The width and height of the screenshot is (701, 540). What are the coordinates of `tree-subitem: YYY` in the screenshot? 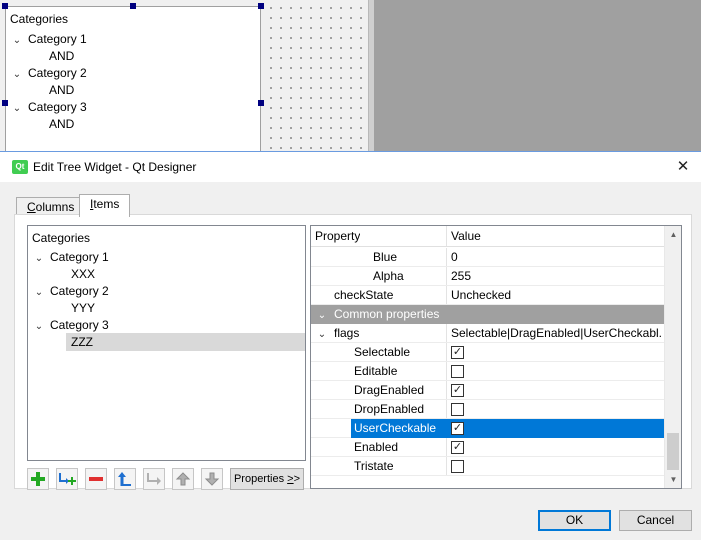 It's located at (83, 308).